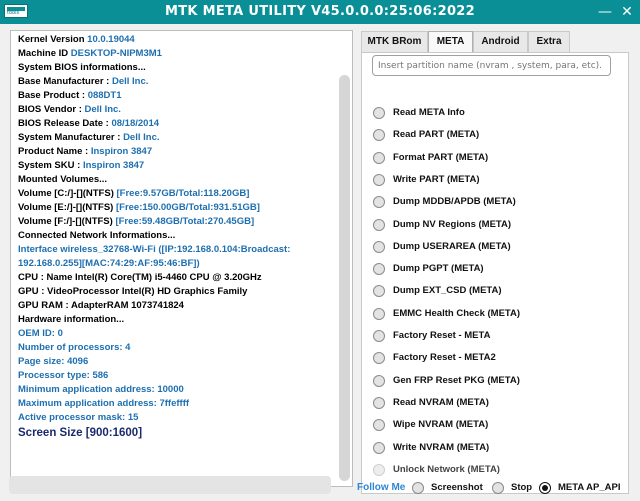 The height and width of the screenshot is (501, 640). What do you see at coordinates (104, 403) in the screenshot?
I see `log-line-value: Maximum application address: 7ffeffff` at bounding box center [104, 403].